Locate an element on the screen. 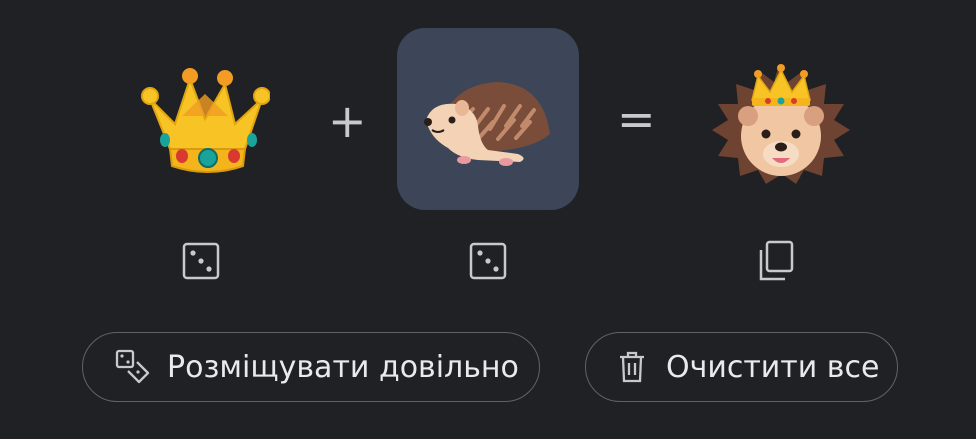 This screenshot has width=976, height=439. randomize-left-dice-icon is located at coordinates (201, 261).